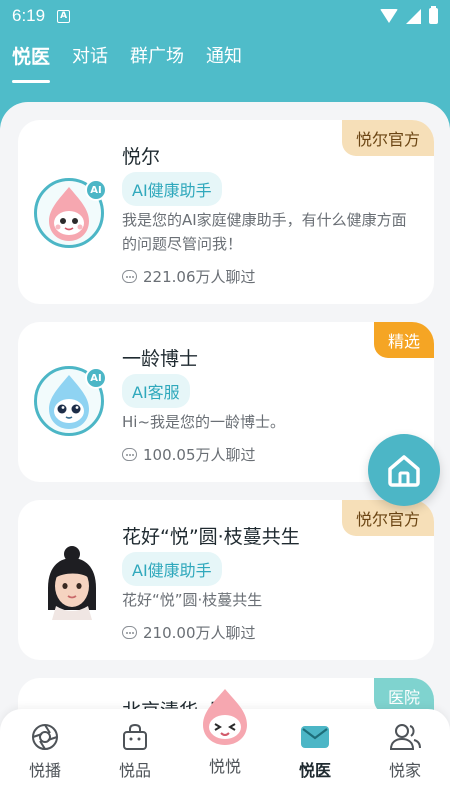  I want to click on bottom-nav: 悦播 悦品 悦悦 悦医 悦家, so click(225, 745).